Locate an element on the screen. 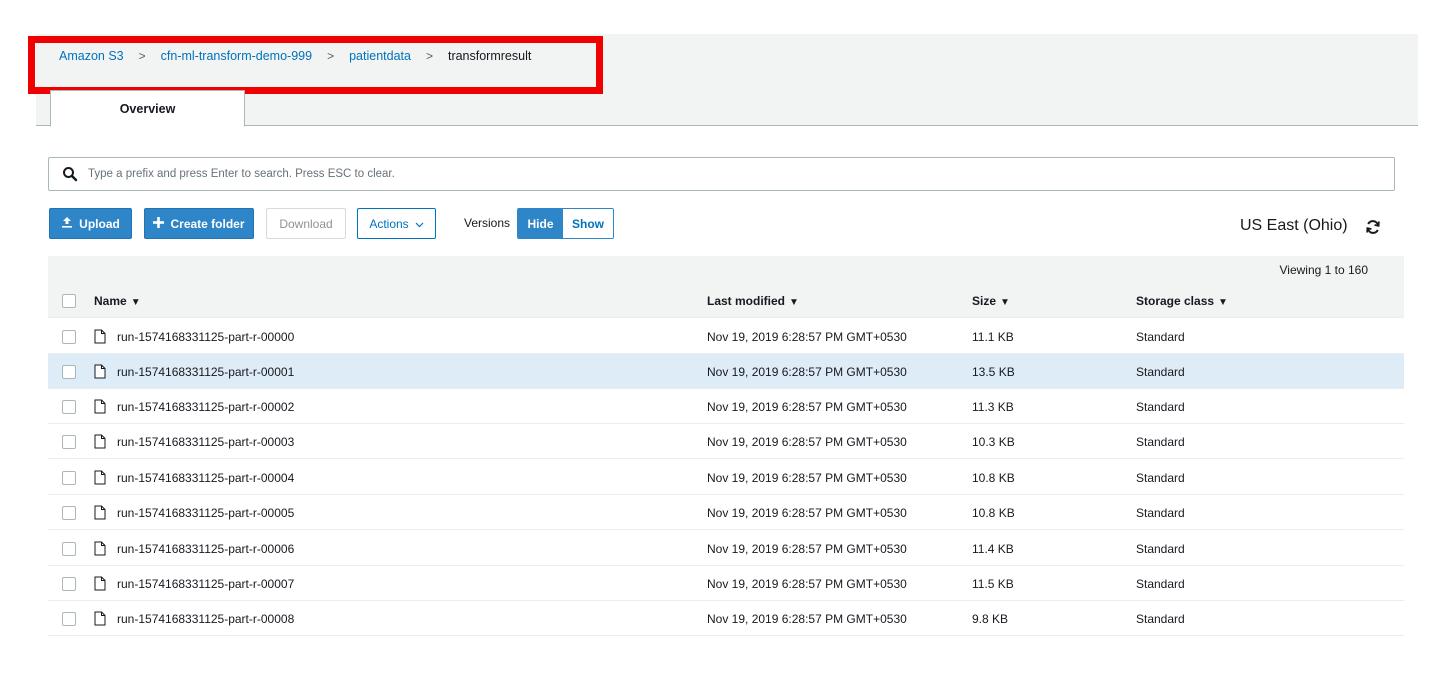 Image resolution: width=1432 pixels, height=676 pixels. upload-label: Upload is located at coordinates (99, 223).